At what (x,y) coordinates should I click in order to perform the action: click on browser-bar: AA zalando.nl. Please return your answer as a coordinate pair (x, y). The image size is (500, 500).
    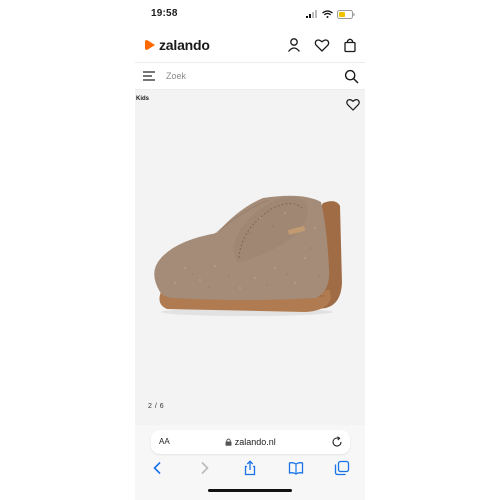
    Looking at the image, I should click on (250, 462).